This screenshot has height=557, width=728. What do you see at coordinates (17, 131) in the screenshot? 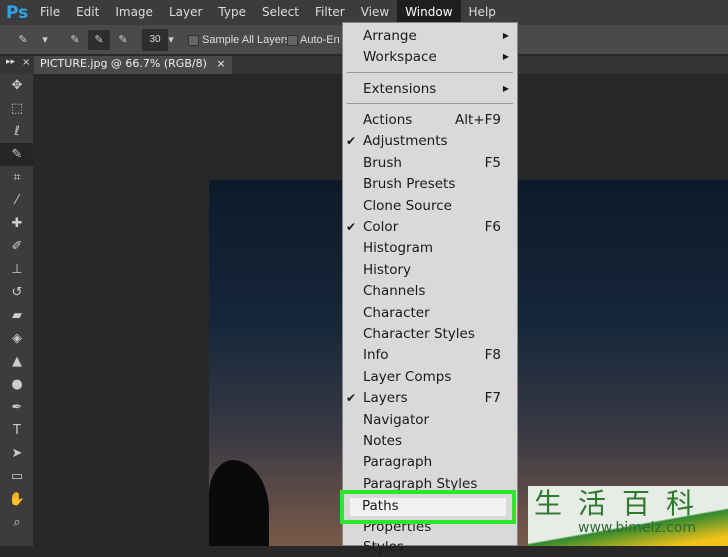
I see `lasso-tool-icon: ℓ` at bounding box center [17, 131].